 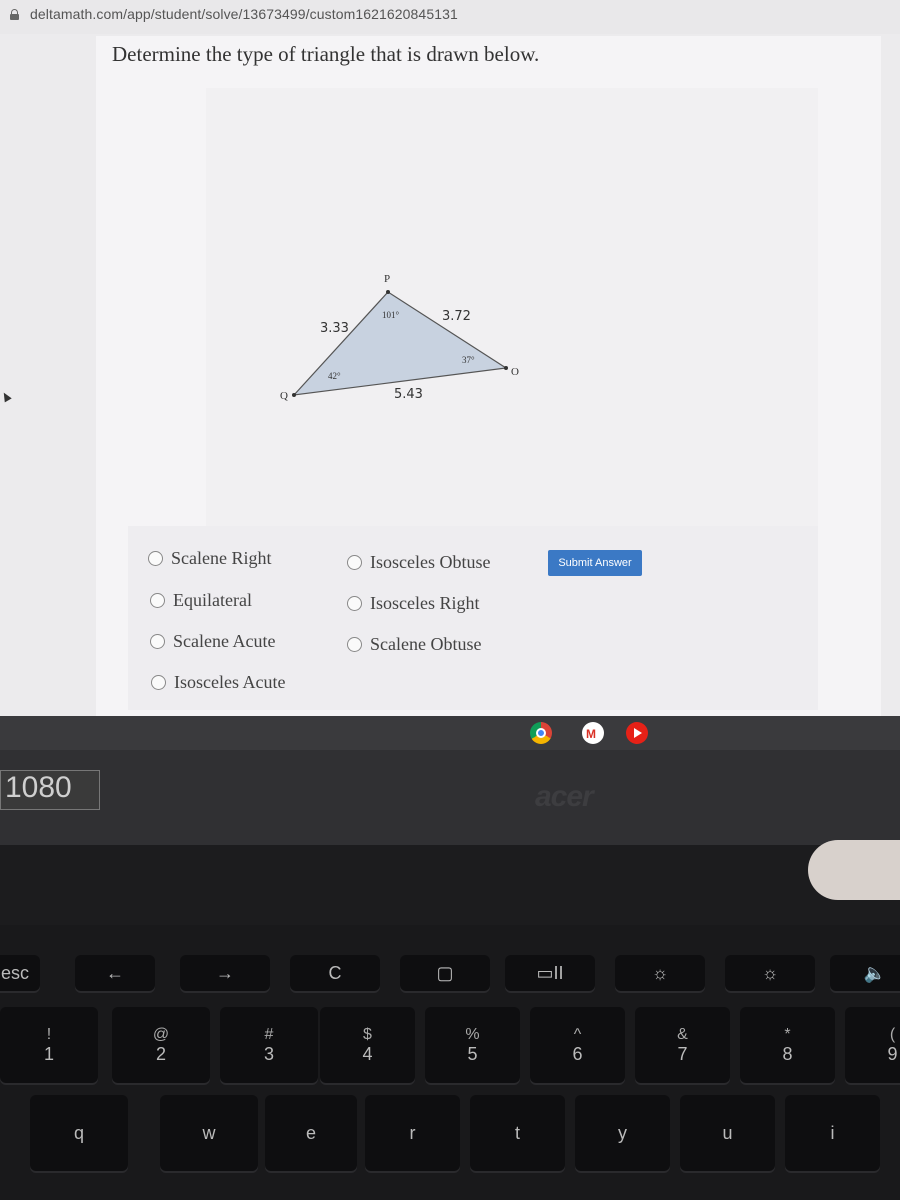 I want to click on option-isosceles-obtuse: Isosceles Obtuse, so click(x=418, y=562).